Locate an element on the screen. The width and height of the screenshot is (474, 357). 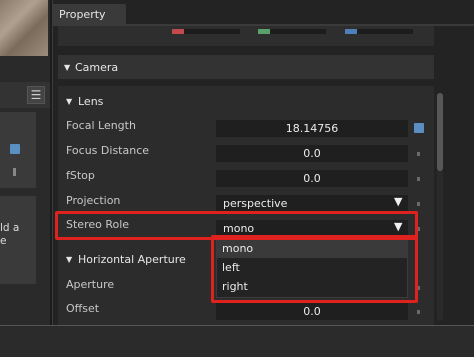
projection-label: Projection is located at coordinates (93, 200).